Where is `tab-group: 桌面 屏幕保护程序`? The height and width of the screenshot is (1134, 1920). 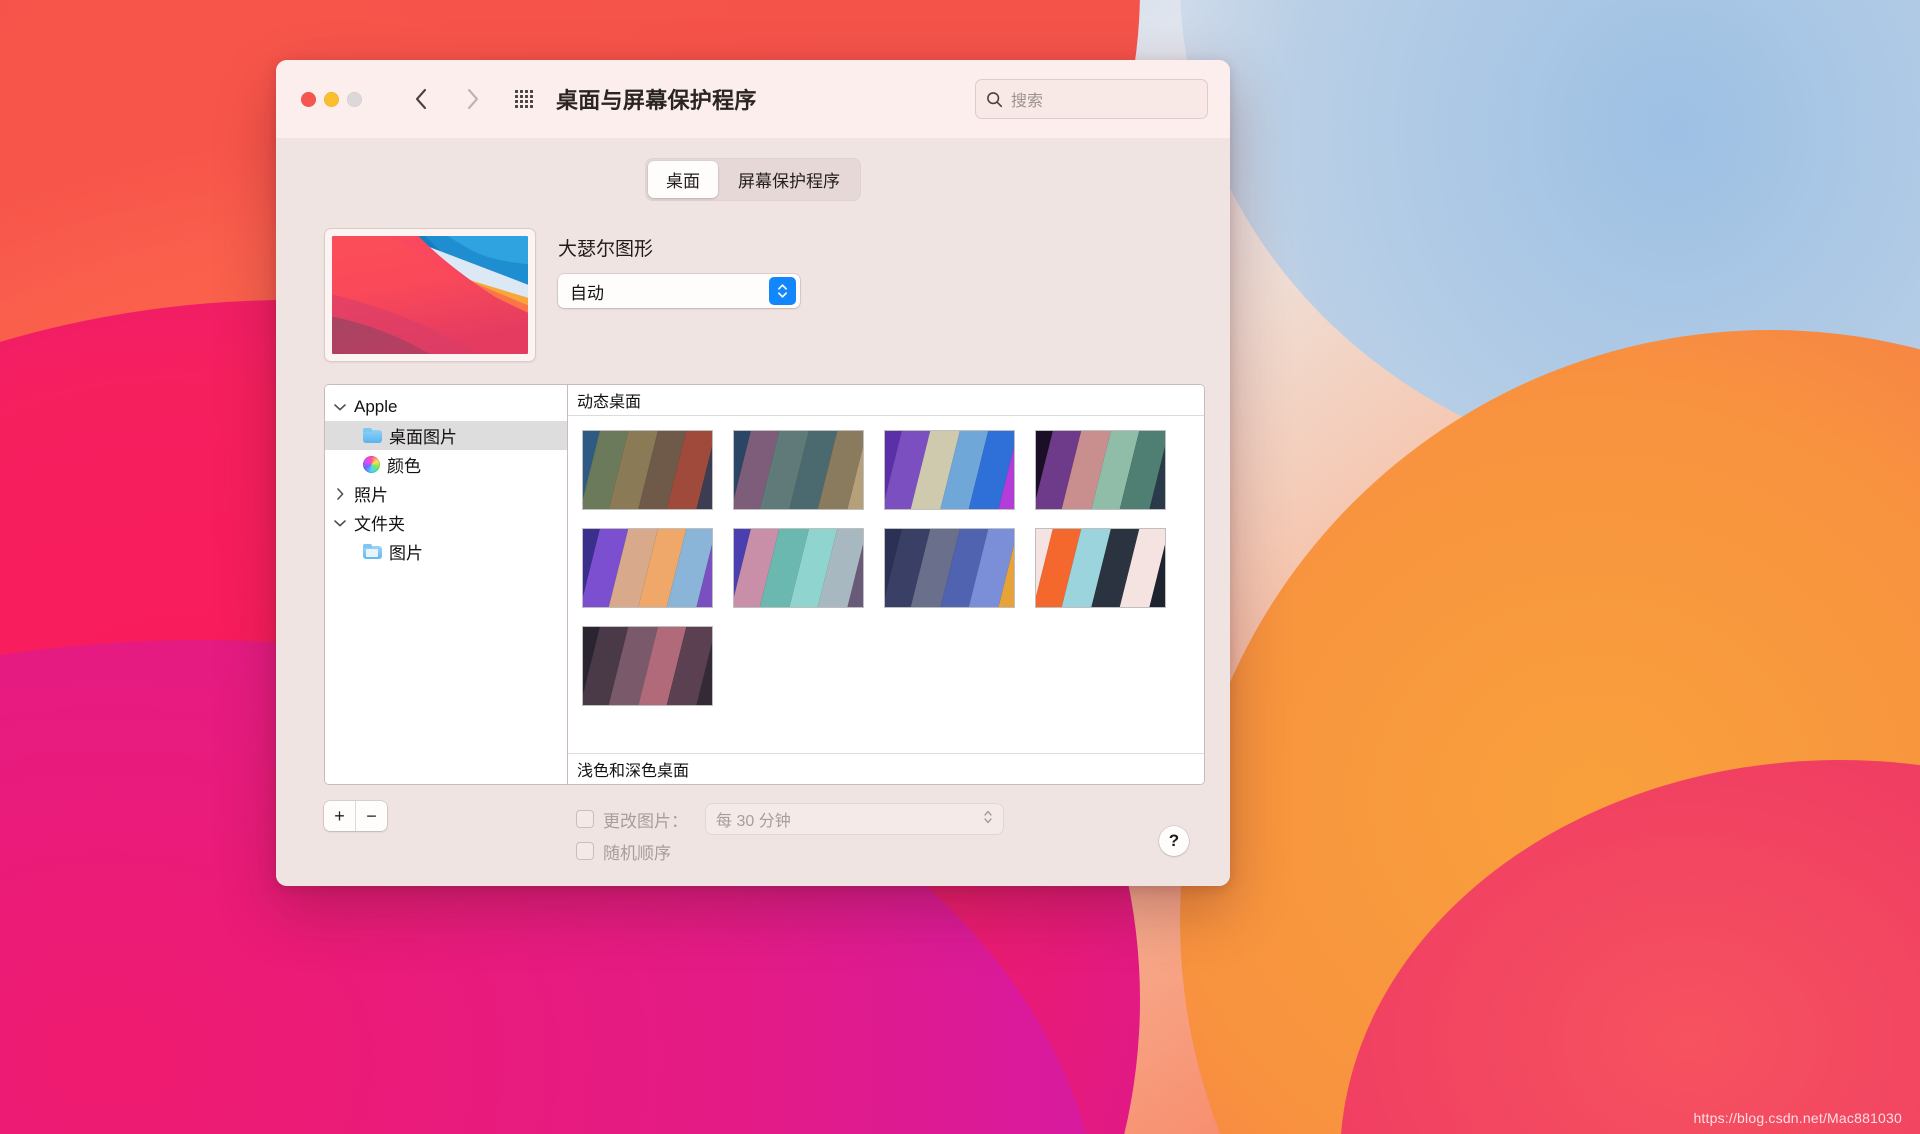 tab-group: 桌面 屏幕保护程序 is located at coordinates (753, 179).